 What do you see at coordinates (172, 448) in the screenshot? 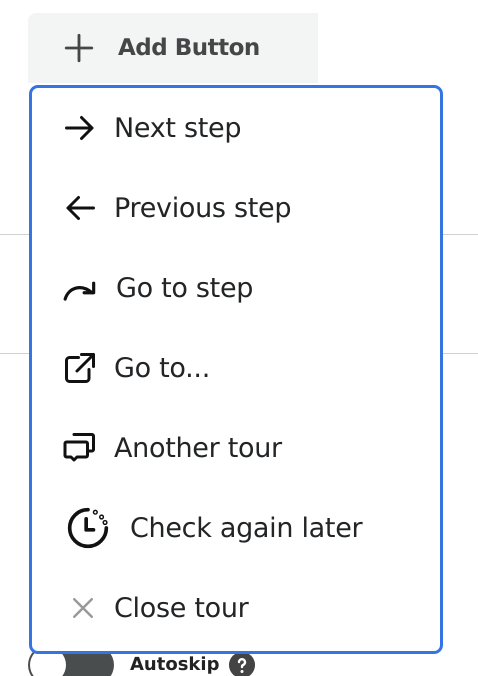
I see `menu-item: Another tour` at bounding box center [172, 448].